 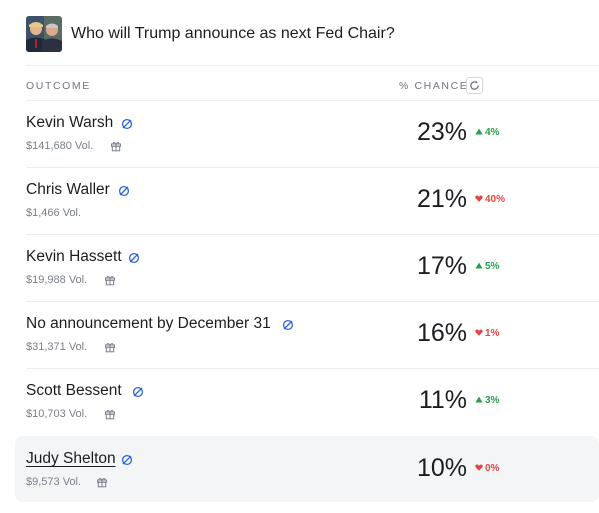 I want to click on outcome-chance: 10%, so click(x=441, y=468).